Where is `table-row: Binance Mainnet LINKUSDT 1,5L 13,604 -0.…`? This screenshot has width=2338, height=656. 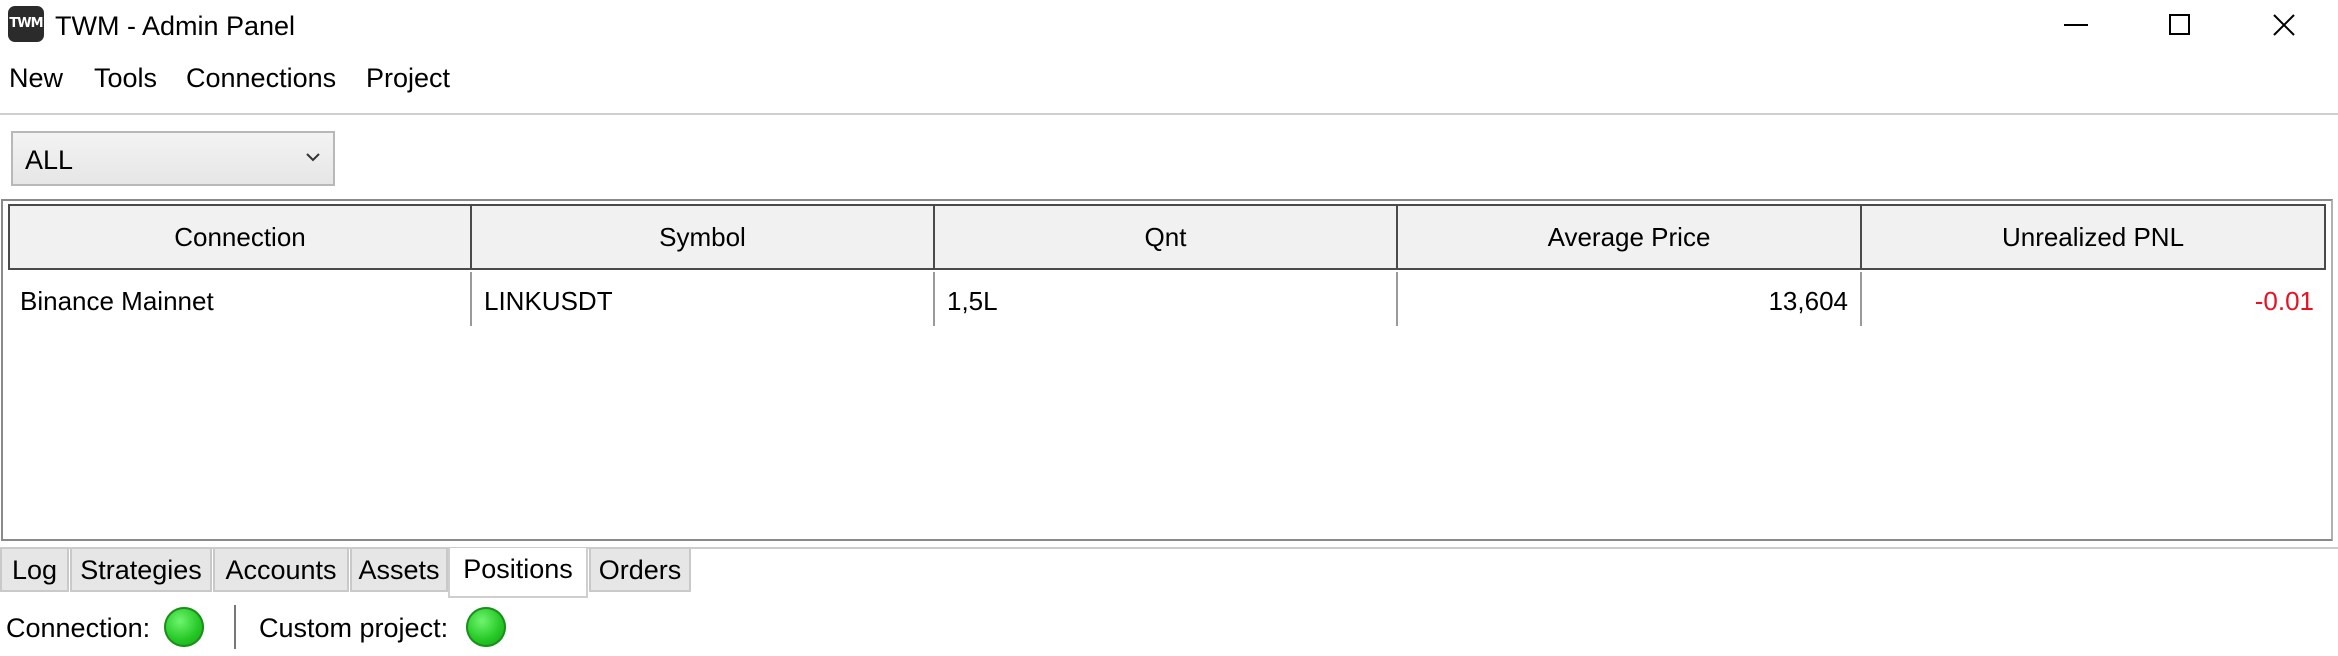 table-row: Binance Mainnet LINKUSDT 1,5L 13,604 -0.… is located at coordinates (1167, 299).